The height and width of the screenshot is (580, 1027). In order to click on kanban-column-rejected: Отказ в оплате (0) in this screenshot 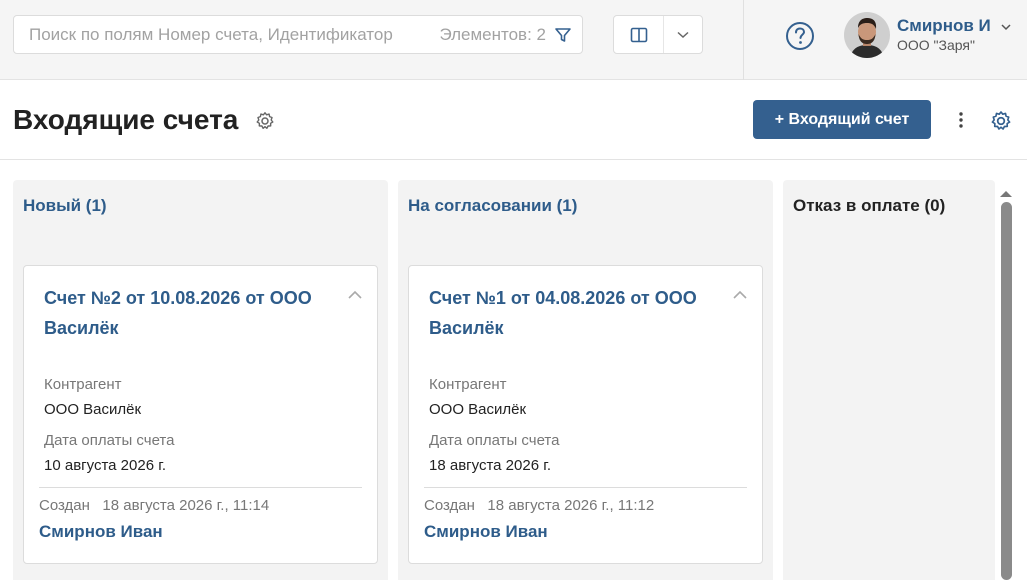, I will do `click(889, 380)`.